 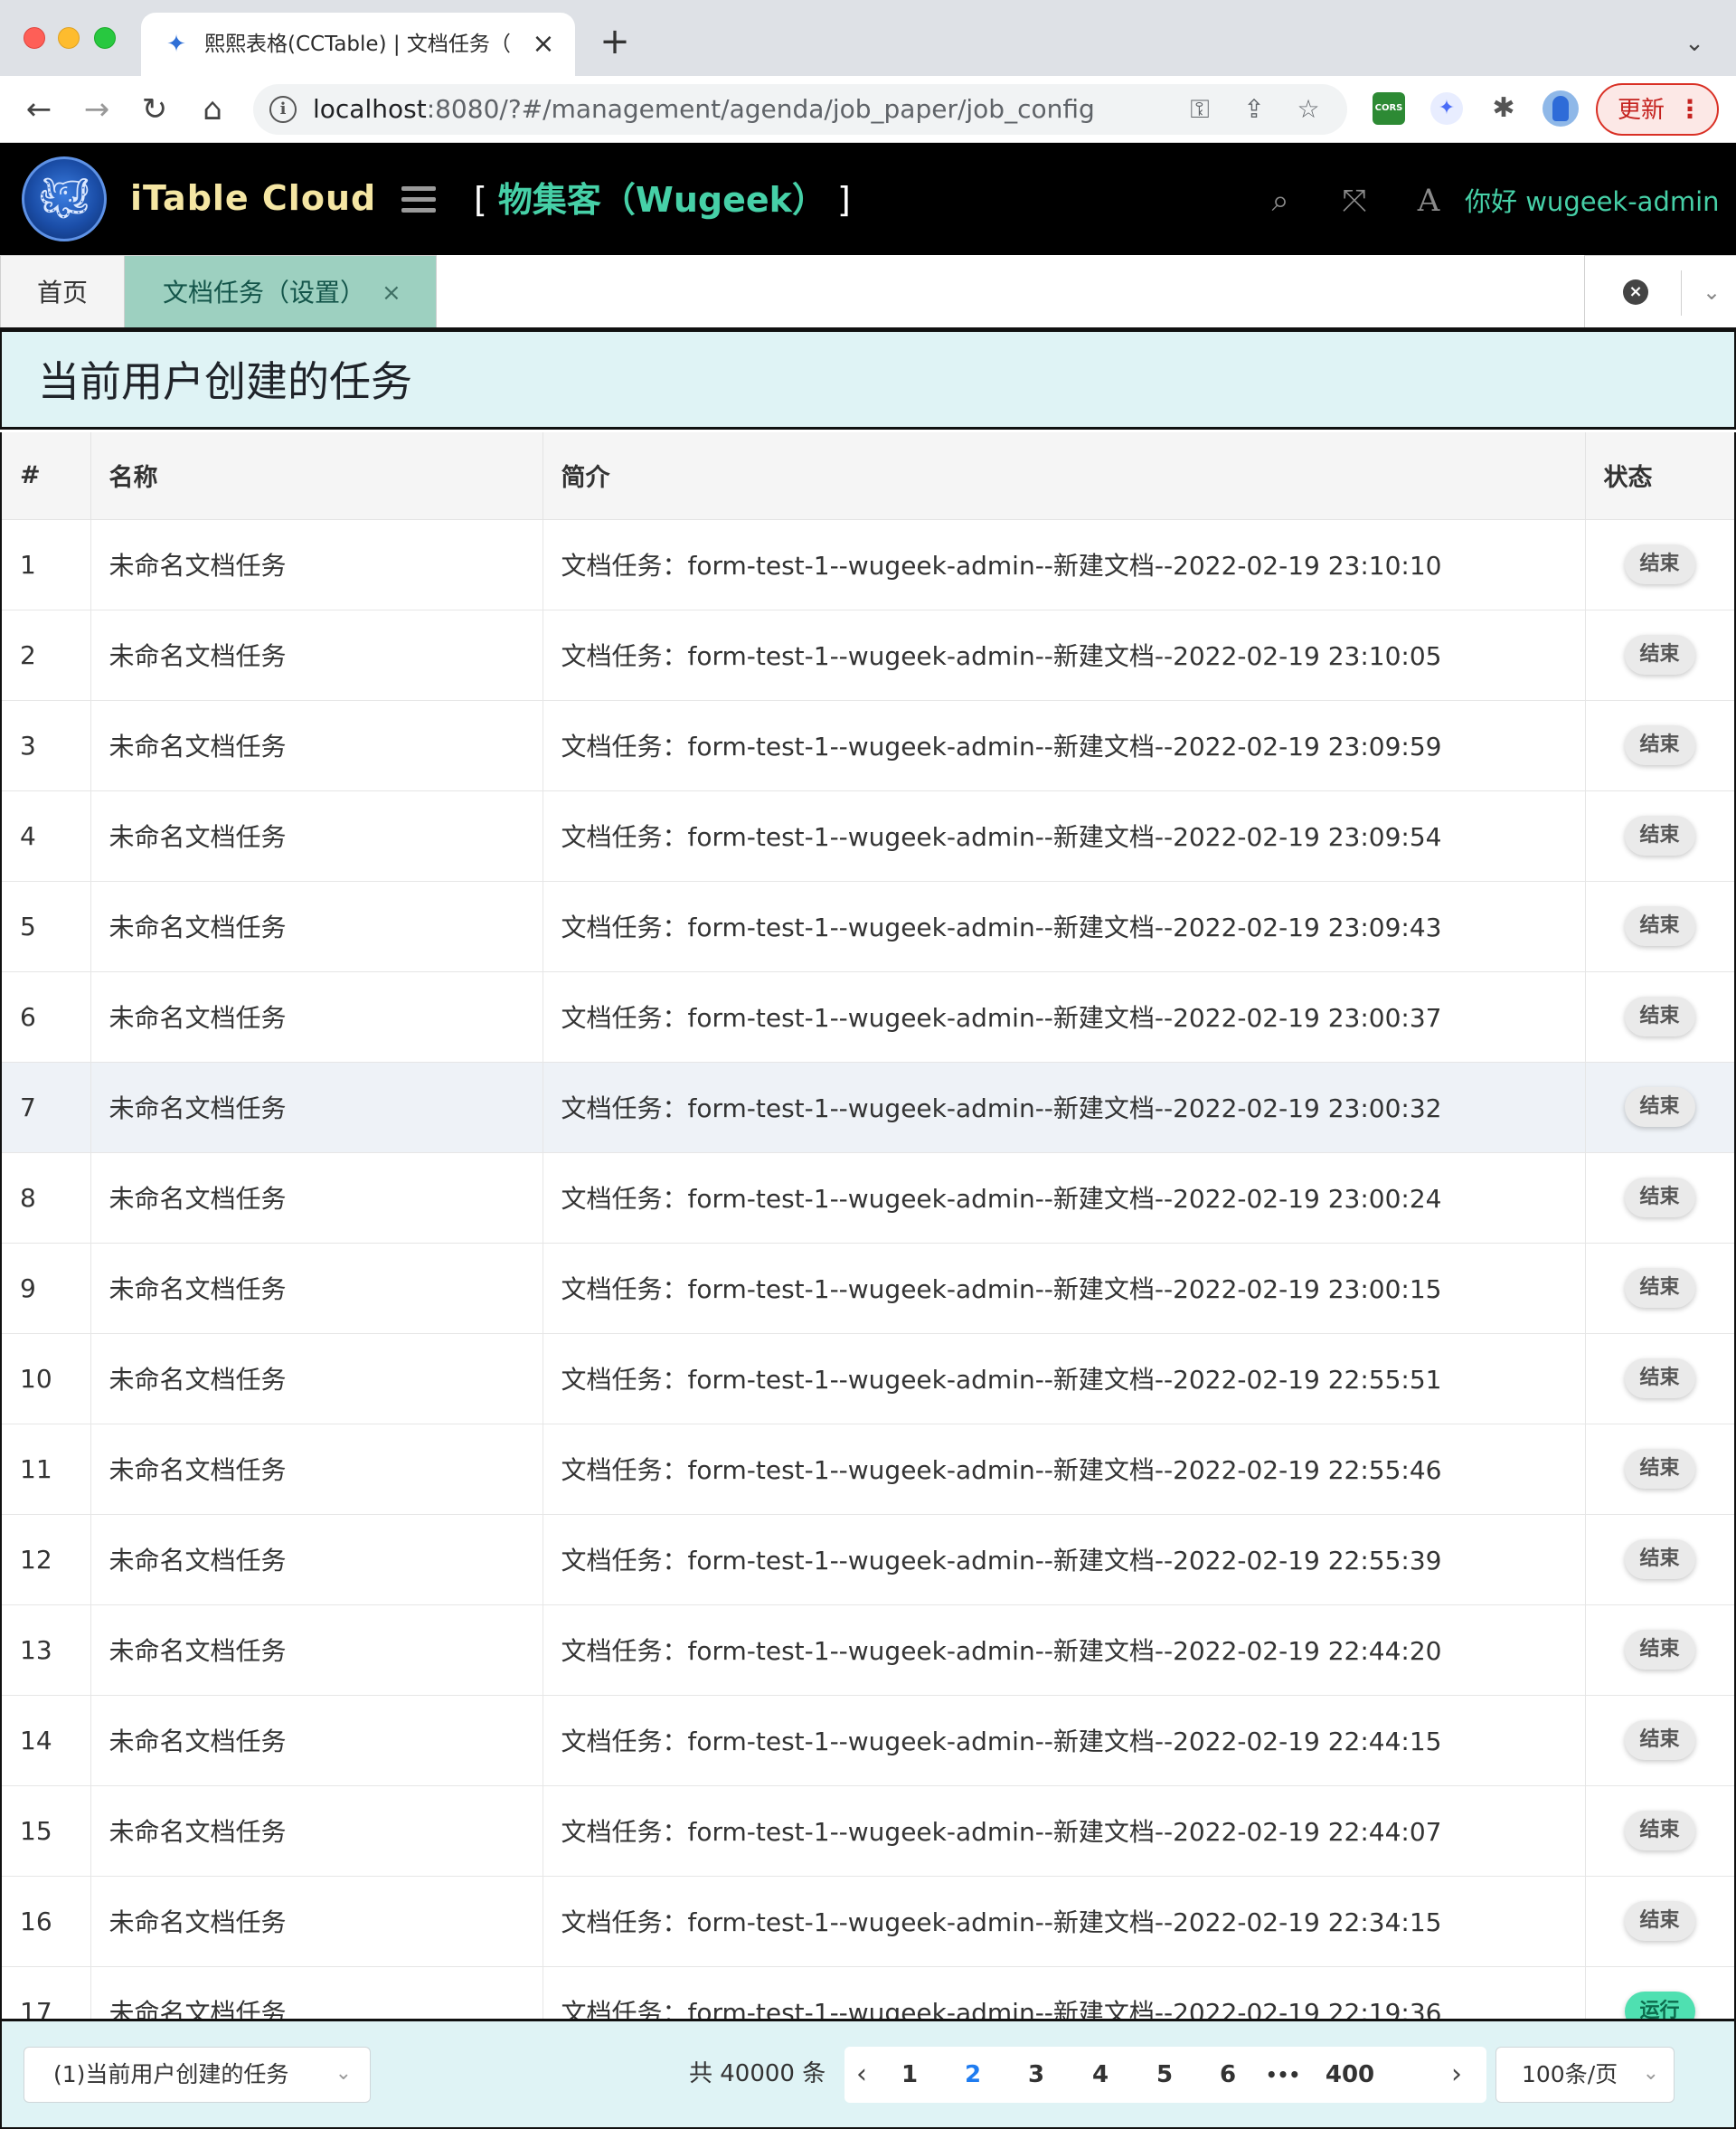 What do you see at coordinates (281, 292) in the screenshot?
I see `tab-doc-task-settings: 文档任务（设置） ×` at bounding box center [281, 292].